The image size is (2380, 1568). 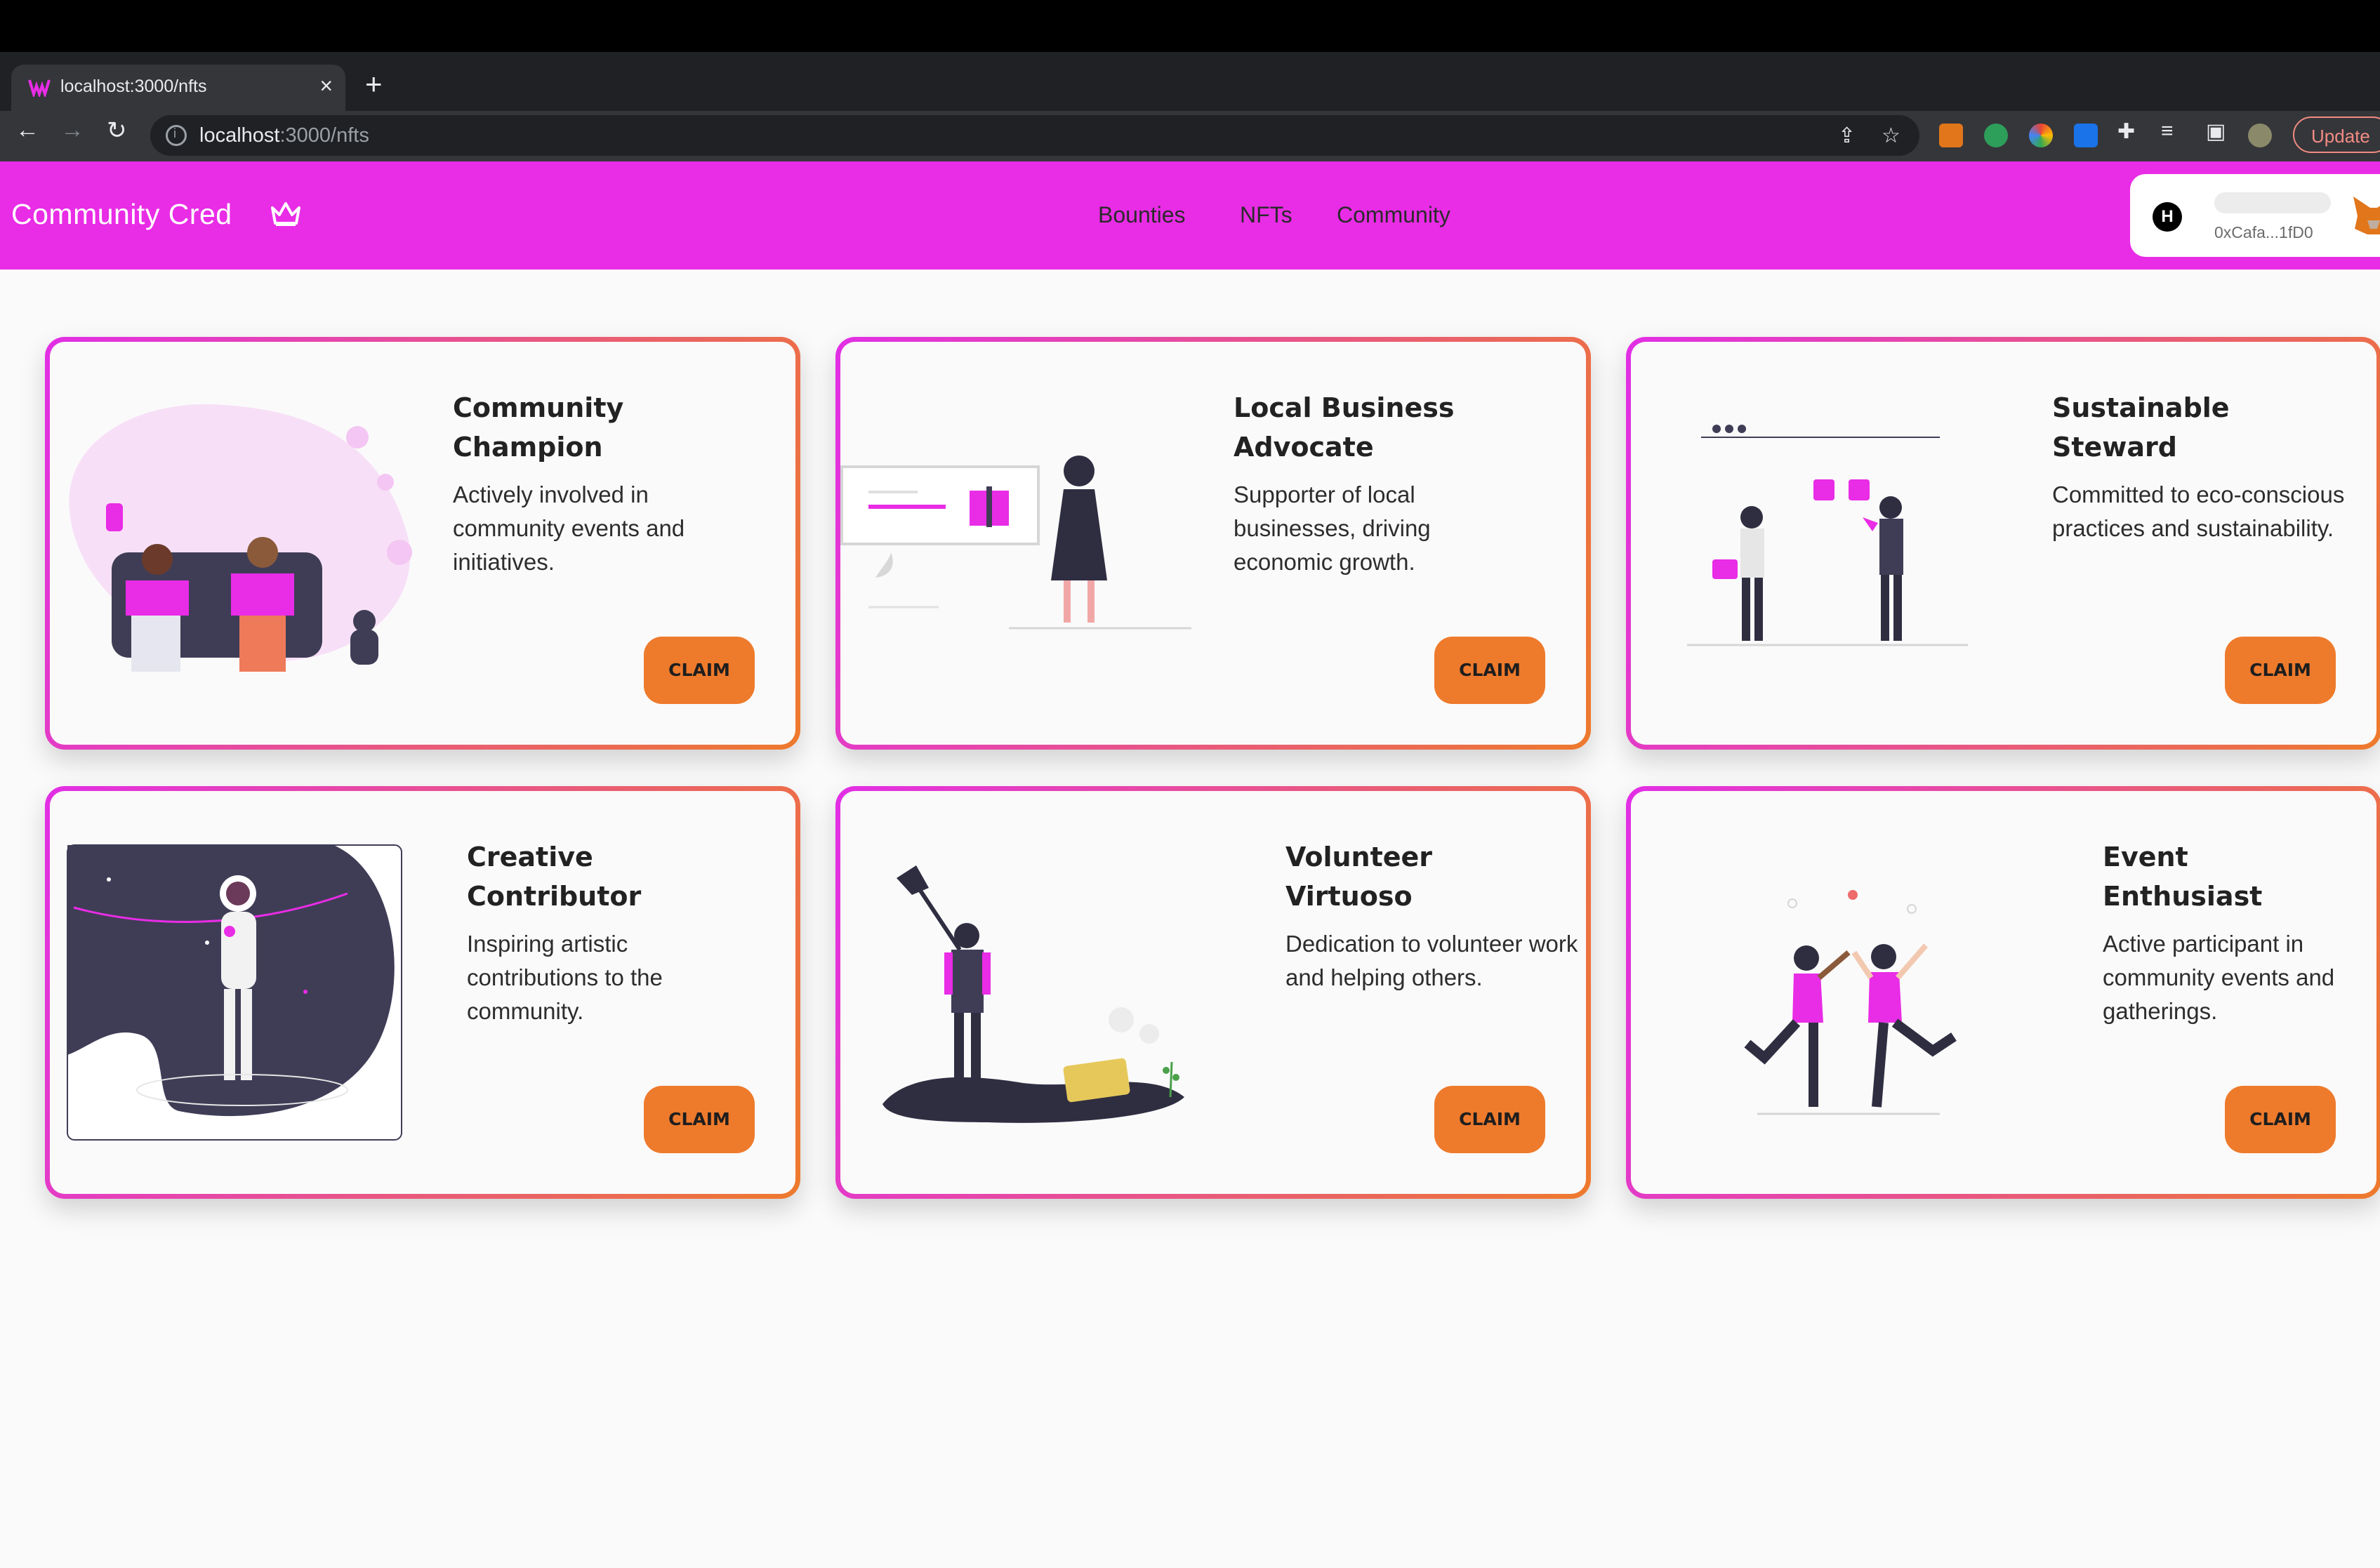 I want to click on card-title: Community Champion, so click(x=538, y=427).